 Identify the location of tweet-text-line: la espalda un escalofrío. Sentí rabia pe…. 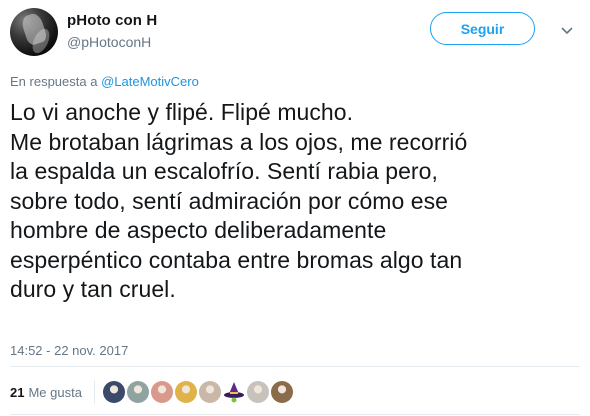
(224, 171).